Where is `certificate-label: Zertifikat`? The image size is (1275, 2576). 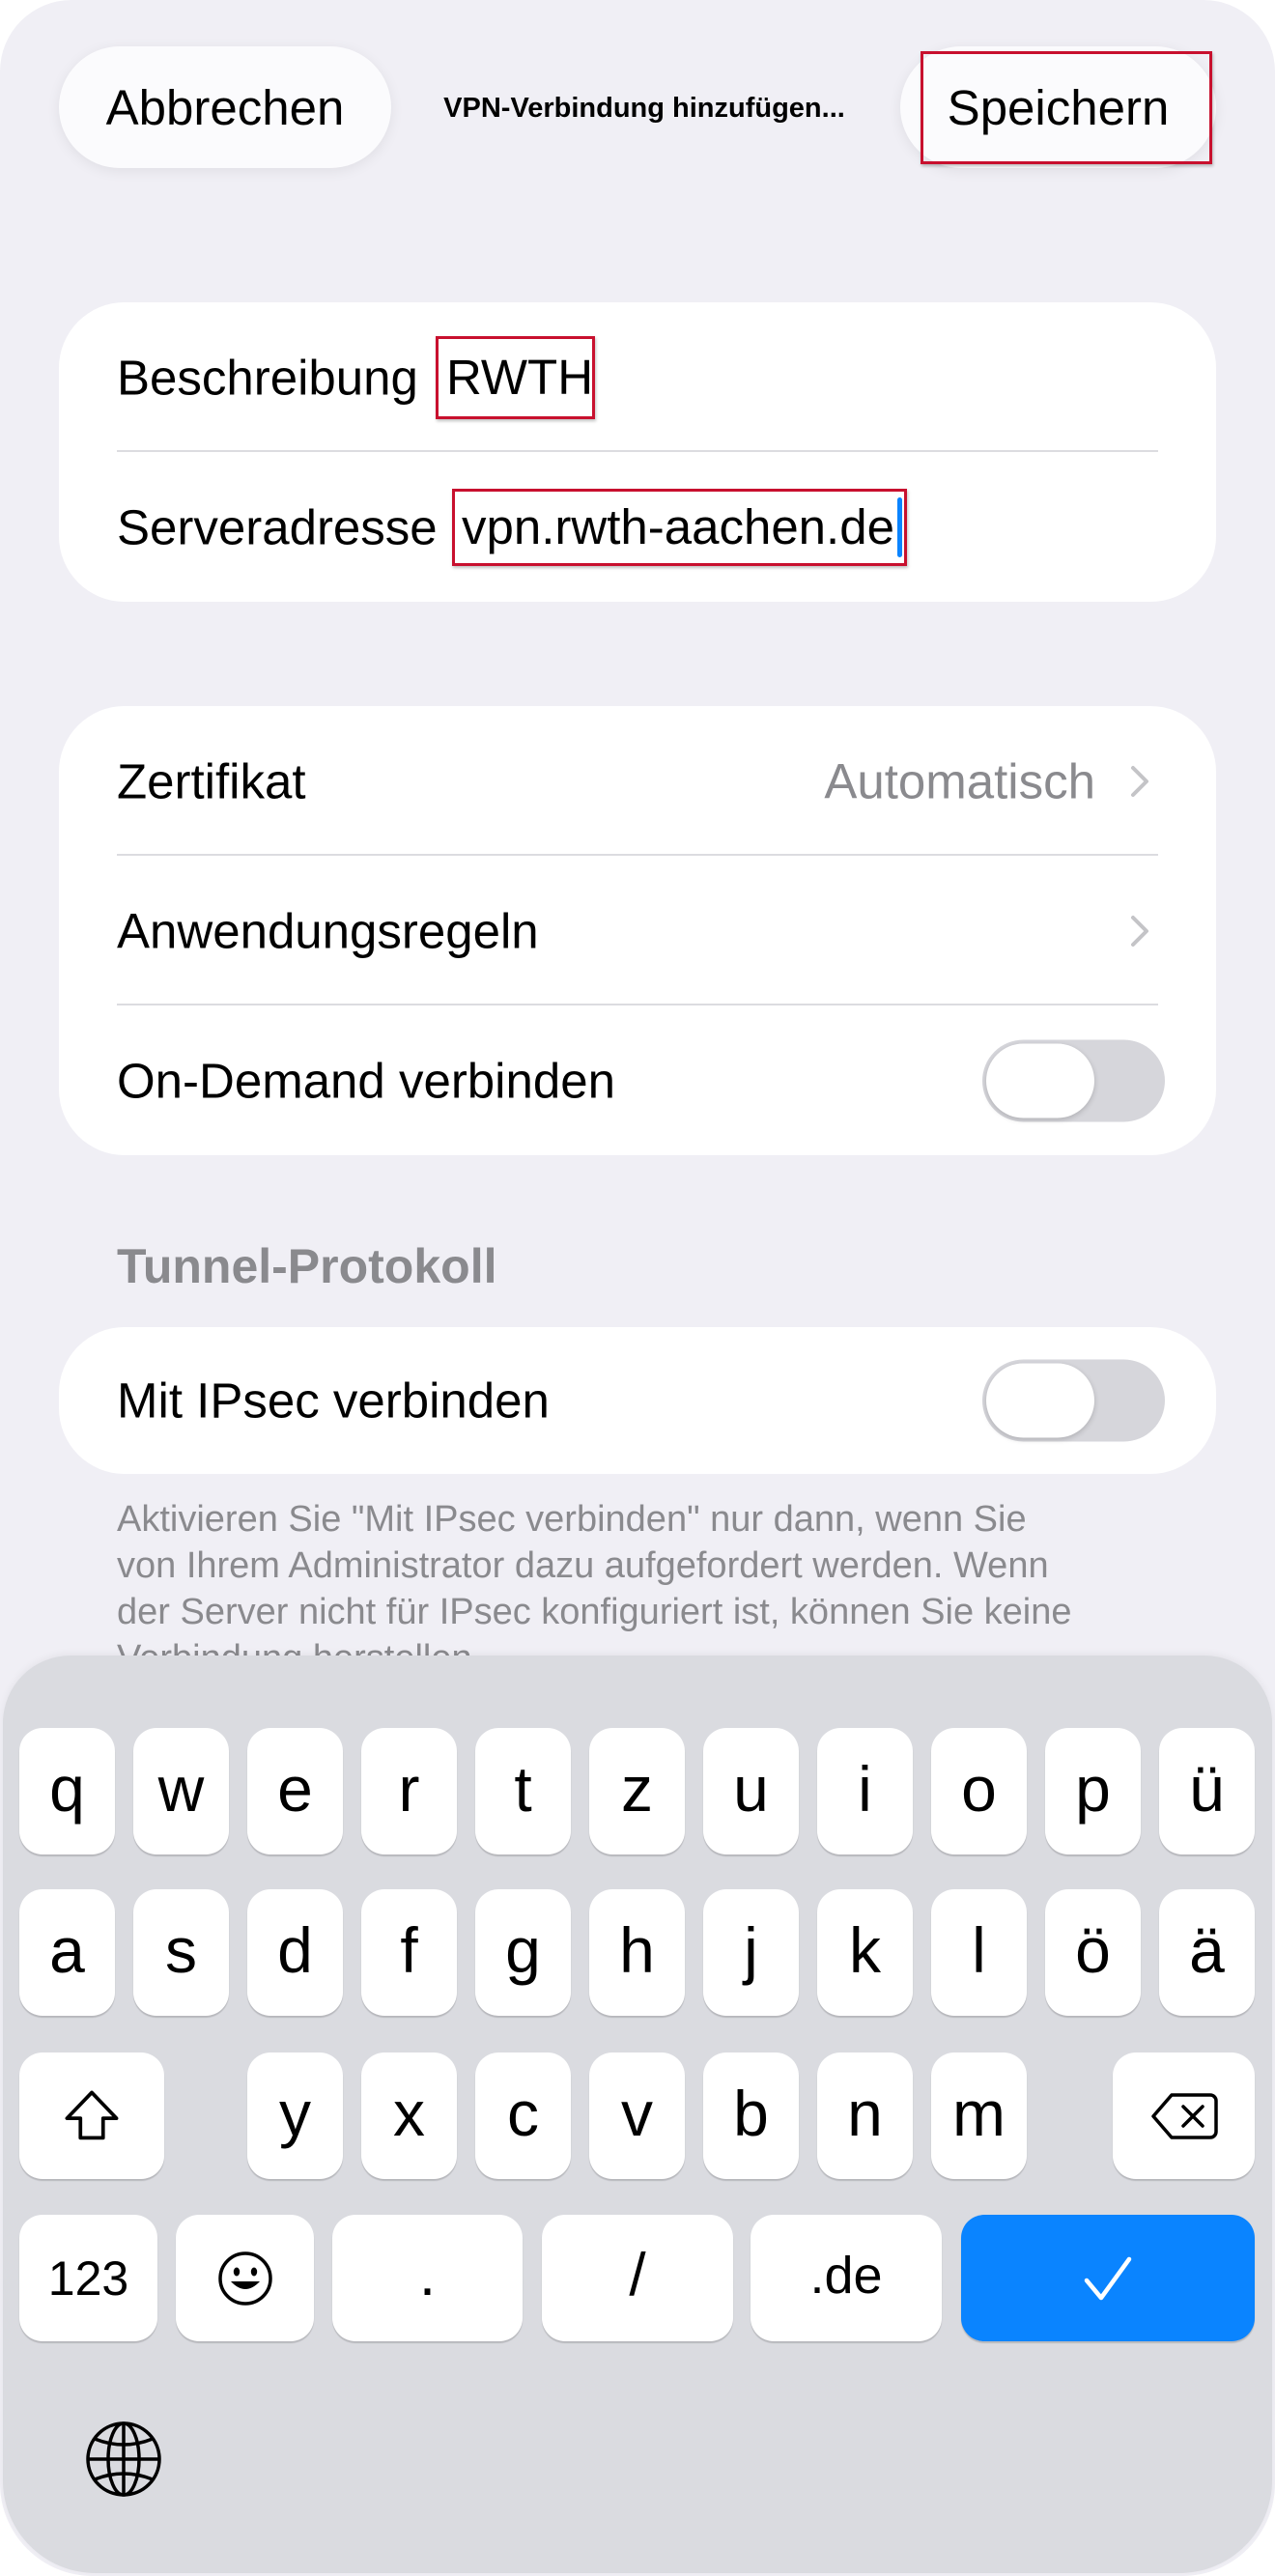 certificate-label: Zertifikat is located at coordinates (212, 780).